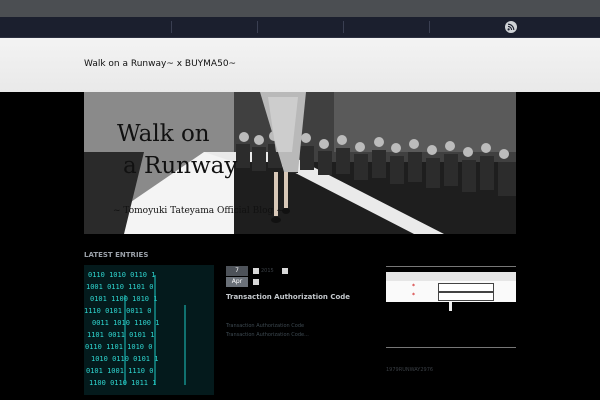 This screenshot has width=600, height=400. Describe the element at coordinates (450, 306) in the screenshot. I see `submit-button` at that location.